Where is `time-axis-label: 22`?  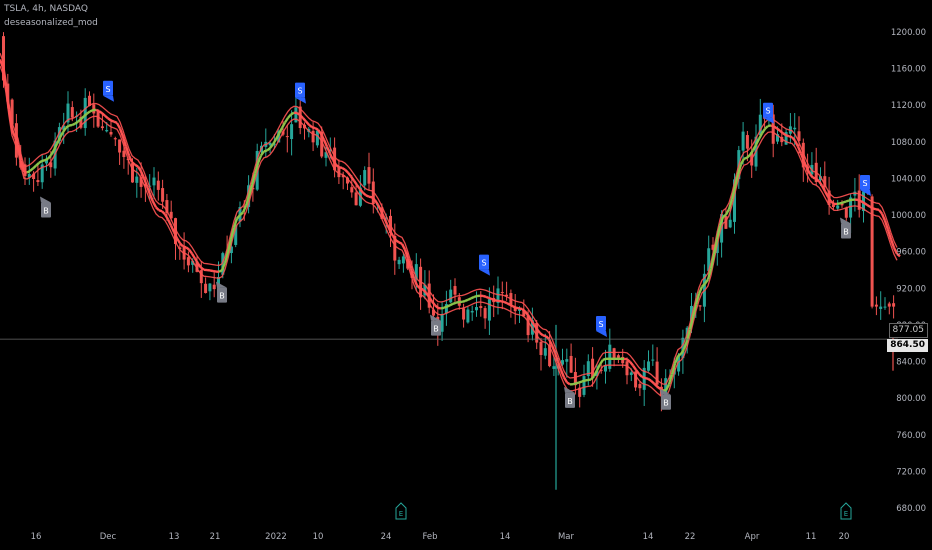 time-axis-label: 22 is located at coordinates (690, 537).